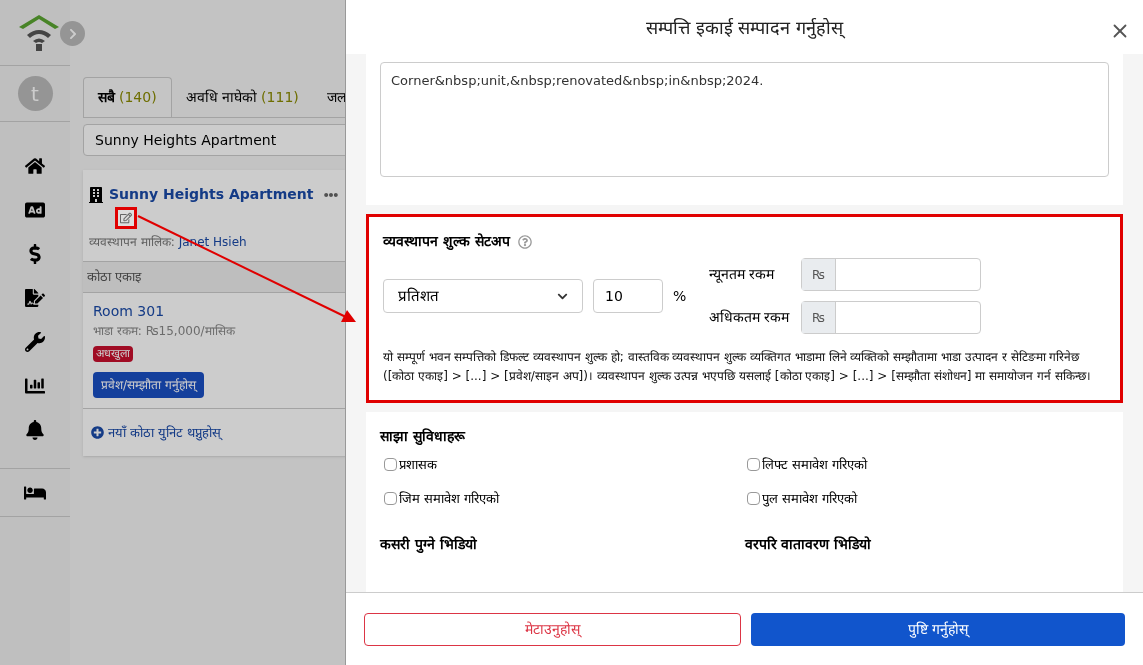 The image size is (1143, 665). I want to click on fee-note: यो सम्पूर्ण भवन सम्पत्तिको डिफल्ट व्यवस्थापन शुल्क हो; वास्तविक व्यवस्थापन शुल्क व्यक्तिगत भाडामा लिने व्यक्तिको सम्झौतामा भाडा उत्पादन र सेटिङमा गरिनेछ ([कोठा एकाइ] > [...] > [प्रवेश/साइन अप])। व्यवस्थापन शुल्क उत्पन्न भएपछि यसलाई [कोठा एकाइ] > [...] > [सम्झौता संशोधन] मा समायोजन गर्न सकिन्छ।, so click(737, 367).